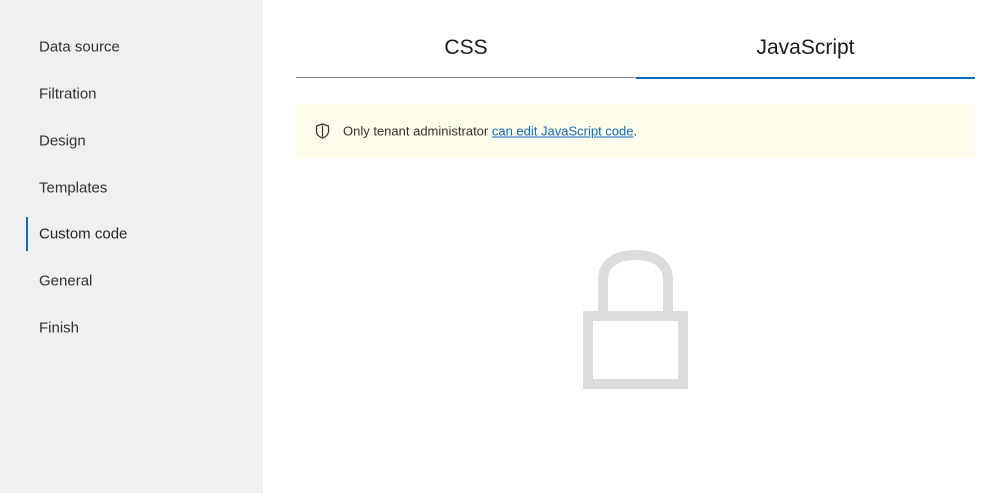 This screenshot has height=493, width=1000. Describe the element at coordinates (322, 131) in the screenshot. I see `shield-icon` at that location.